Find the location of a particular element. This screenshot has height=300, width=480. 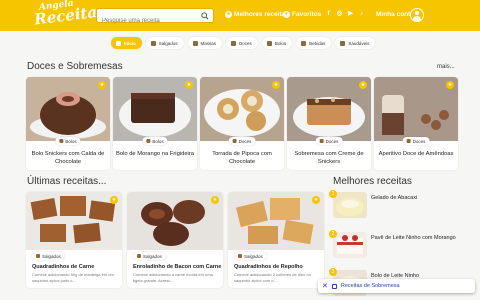

best-recipe-item: 2 Pavê de Leite Ninho com Morango is located at coordinates (403, 245).